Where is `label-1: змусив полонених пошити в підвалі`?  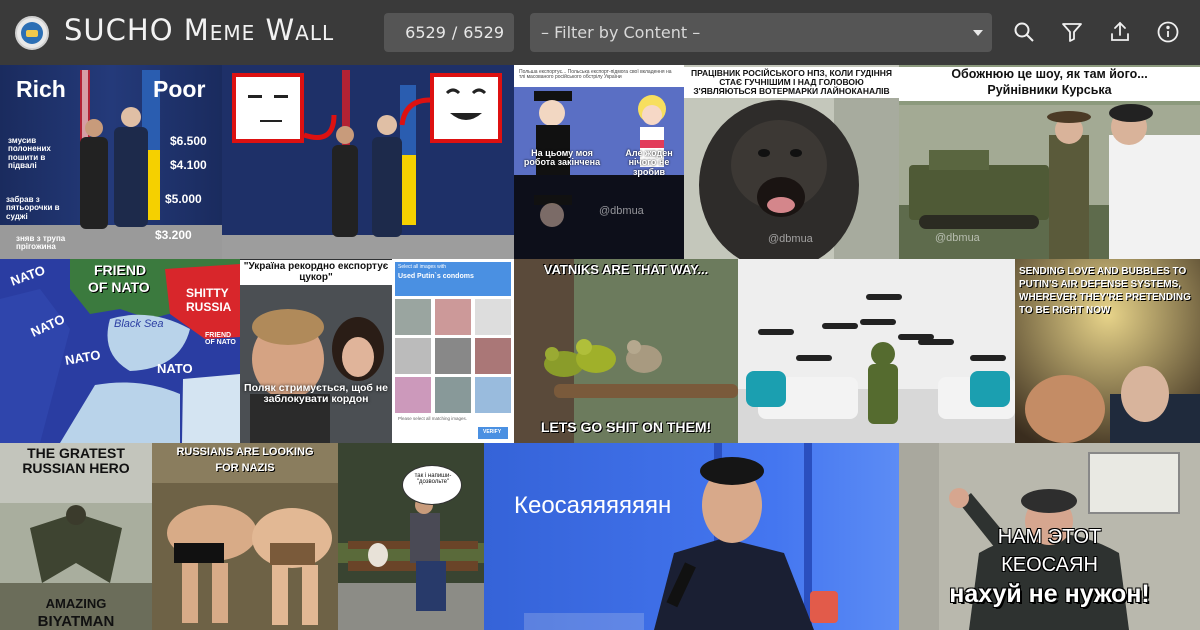
label-1: змусив полонених пошити в підвалі is located at coordinates (29, 153).